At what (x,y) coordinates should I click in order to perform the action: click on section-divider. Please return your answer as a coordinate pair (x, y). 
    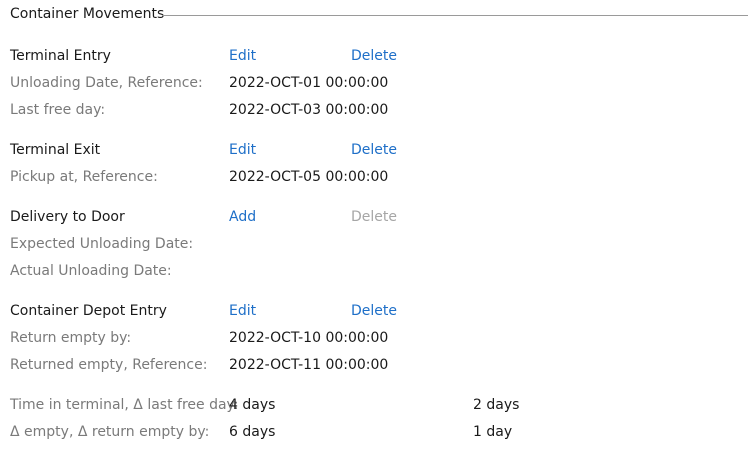
    Looking at the image, I should click on (455, 15).